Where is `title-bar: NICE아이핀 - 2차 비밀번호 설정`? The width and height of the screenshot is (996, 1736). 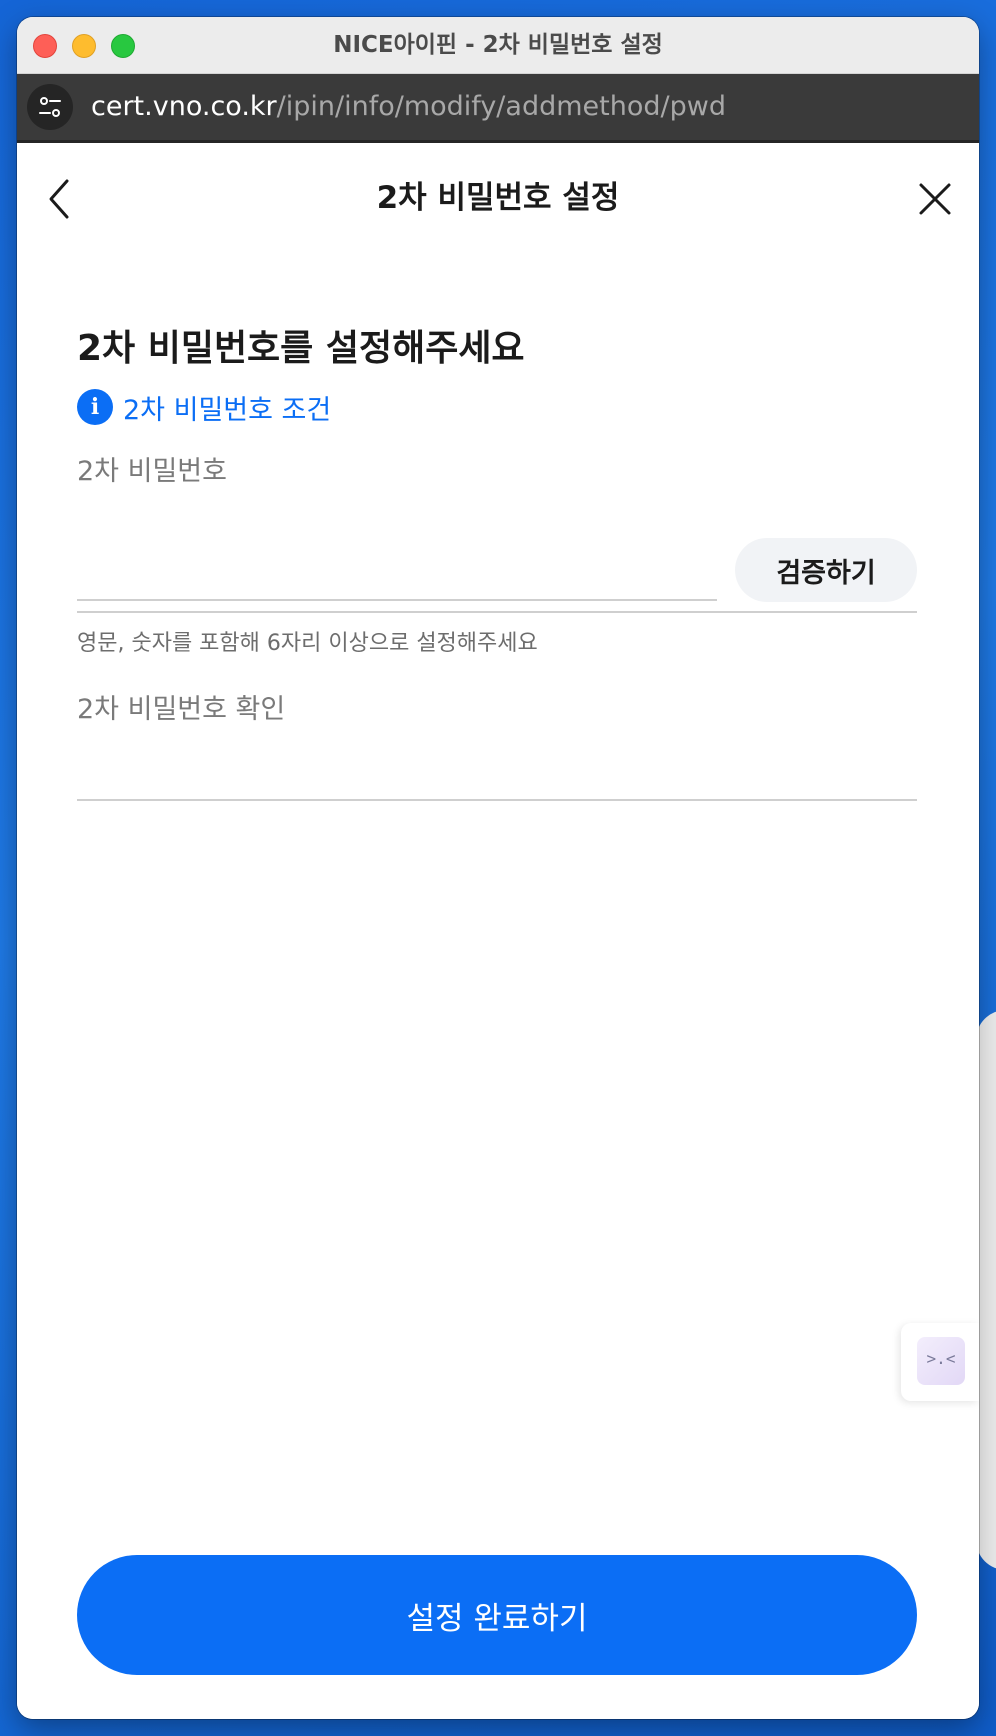 title-bar: NICE아이핀 - 2차 비밀번호 설정 is located at coordinates (498, 45).